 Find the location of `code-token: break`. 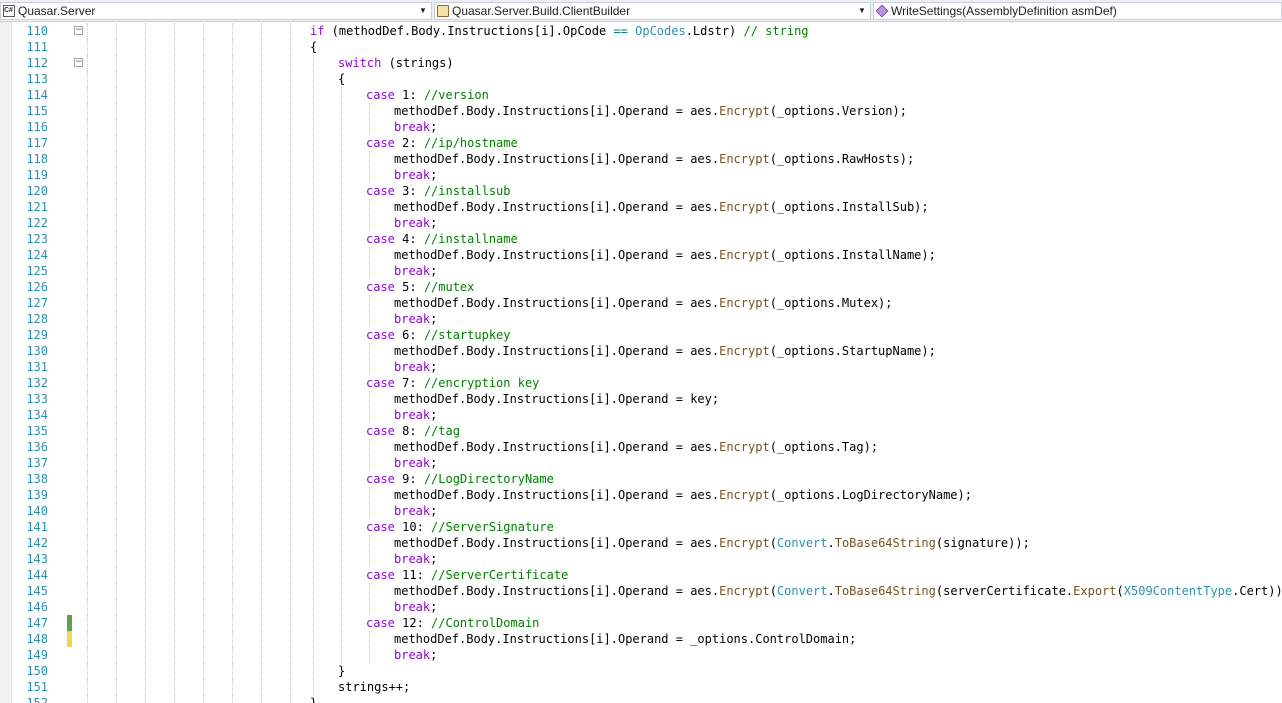

code-token: break is located at coordinates (412, 607).